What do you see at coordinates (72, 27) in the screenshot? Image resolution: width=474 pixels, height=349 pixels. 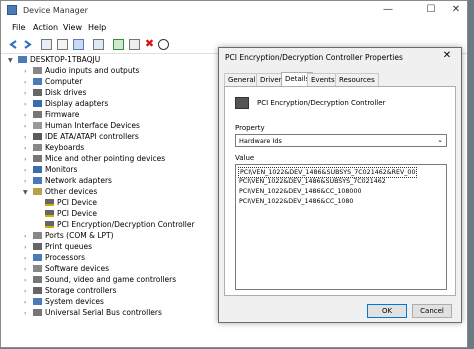 I see `menu-view: View` at bounding box center [72, 27].